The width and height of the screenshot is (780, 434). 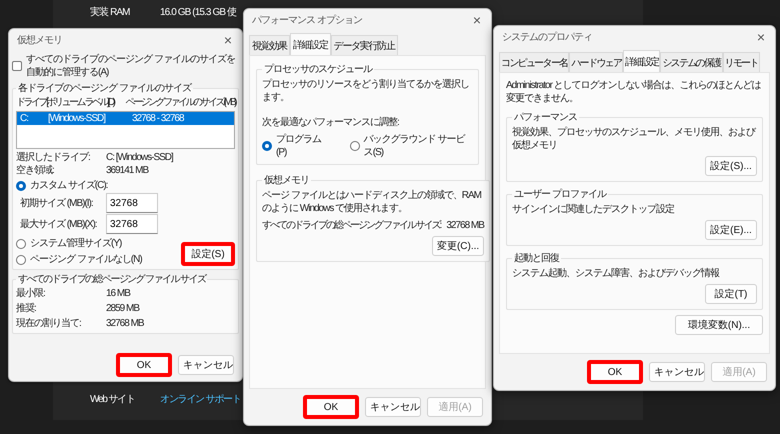 I want to click on group-title: パフォーマンス, so click(x=545, y=117).